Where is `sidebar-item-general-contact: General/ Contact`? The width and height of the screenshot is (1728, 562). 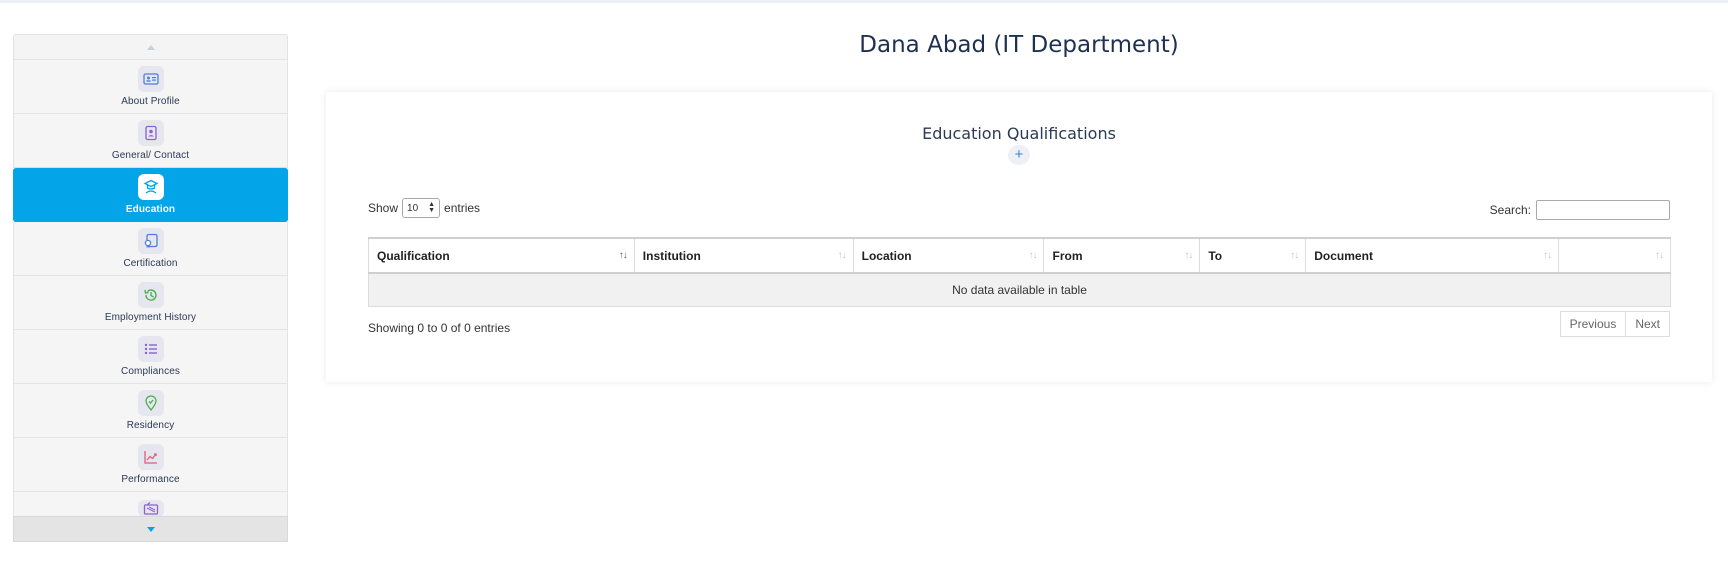
sidebar-item-general-contact: General/ Contact is located at coordinates (150, 141).